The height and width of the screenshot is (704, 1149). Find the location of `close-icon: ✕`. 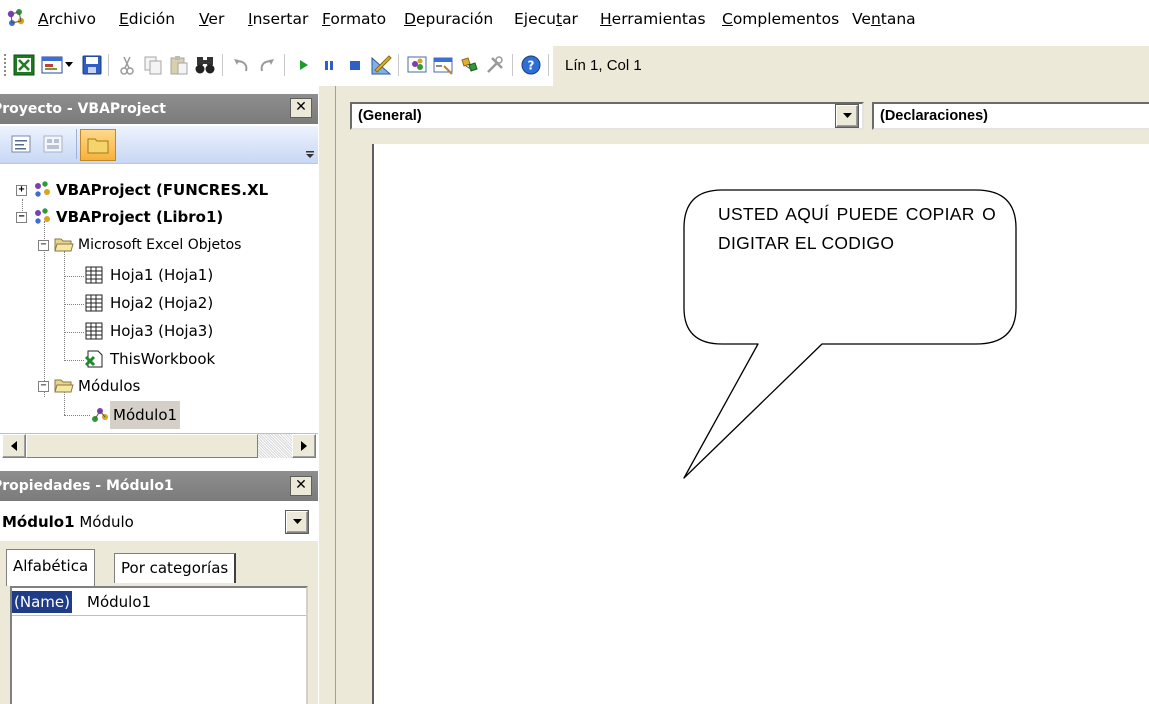

close-icon: ✕ is located at coordinates (301, 107).